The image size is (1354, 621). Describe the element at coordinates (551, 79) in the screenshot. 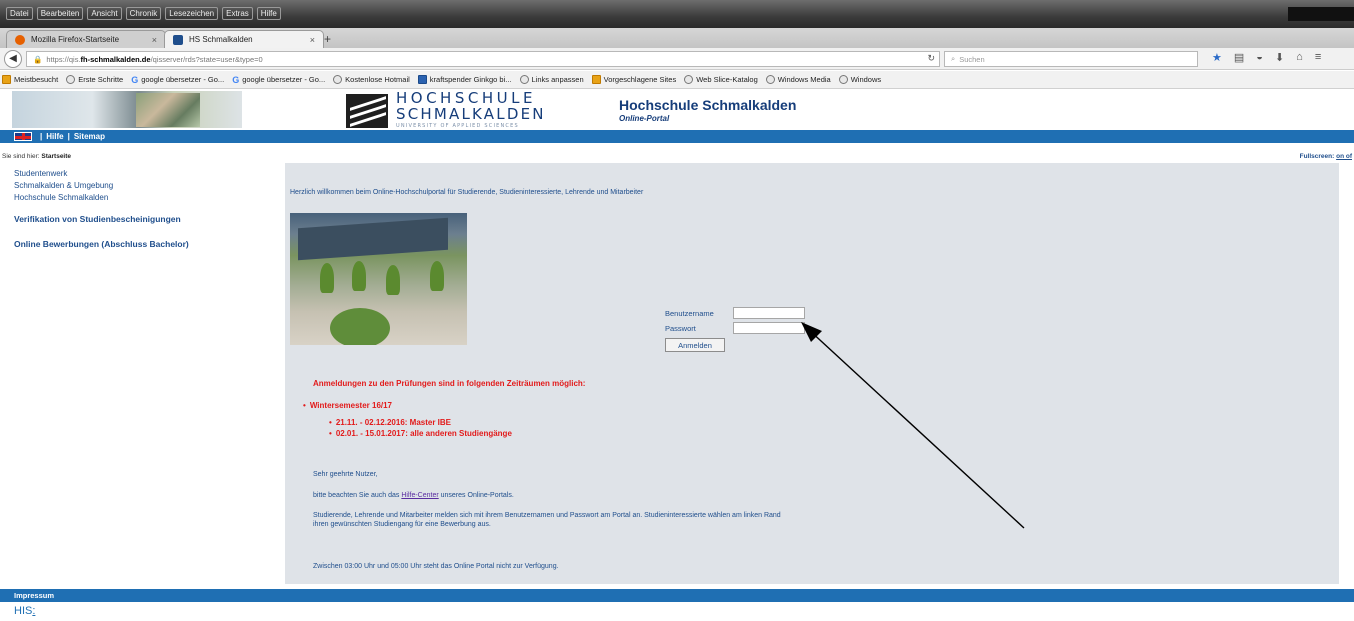

I see `bookmark-item: Links anpassen` at that location.